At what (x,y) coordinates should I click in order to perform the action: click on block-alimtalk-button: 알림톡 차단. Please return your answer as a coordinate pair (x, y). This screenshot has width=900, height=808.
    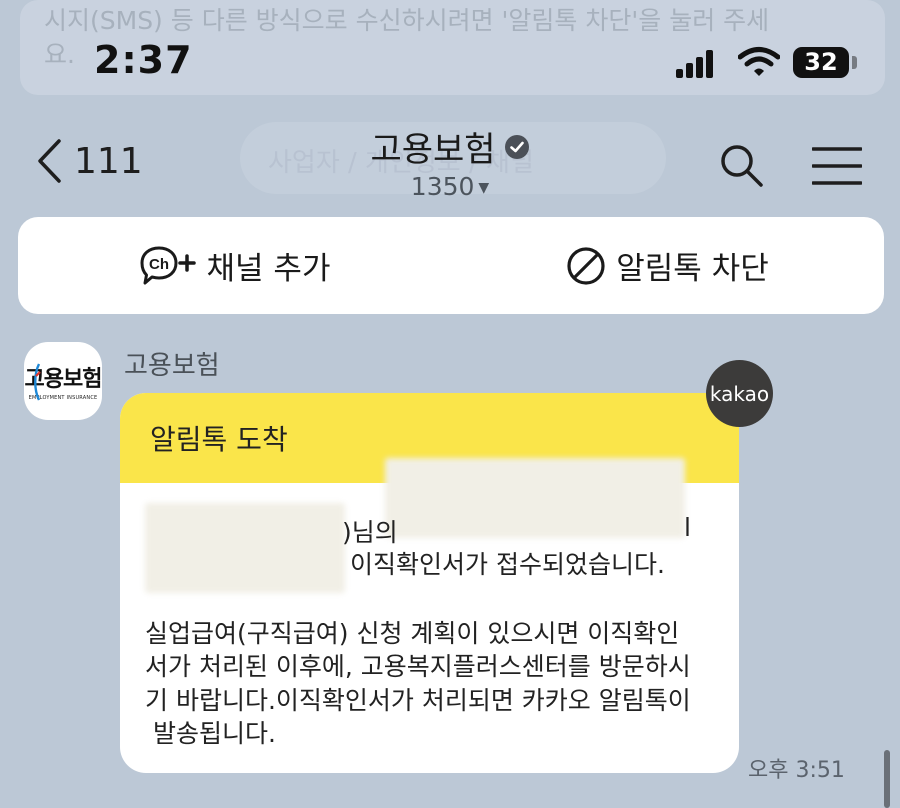
    Looking at the image, I should click on (667, 265).